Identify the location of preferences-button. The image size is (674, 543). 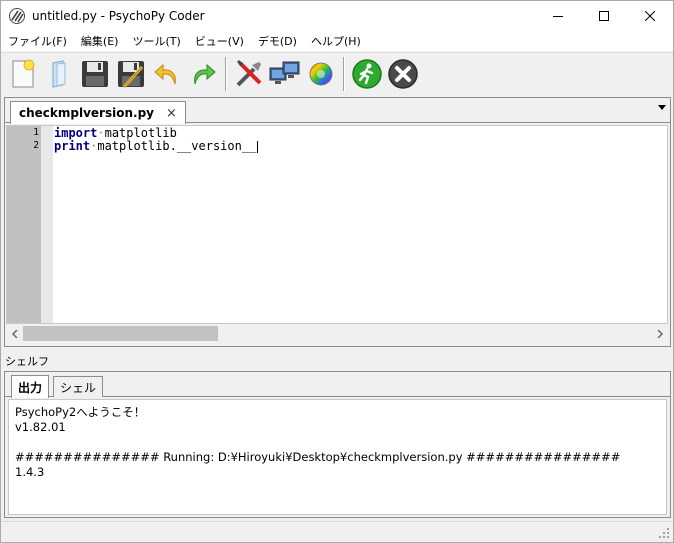
(249, 74).